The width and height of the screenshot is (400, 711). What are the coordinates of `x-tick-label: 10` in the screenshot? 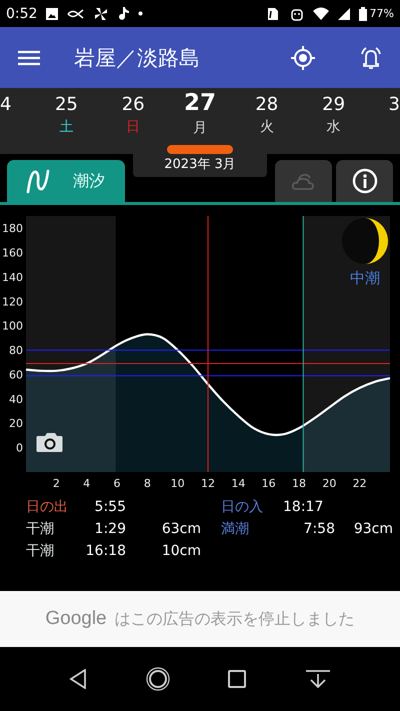 It's located at (177, 483).